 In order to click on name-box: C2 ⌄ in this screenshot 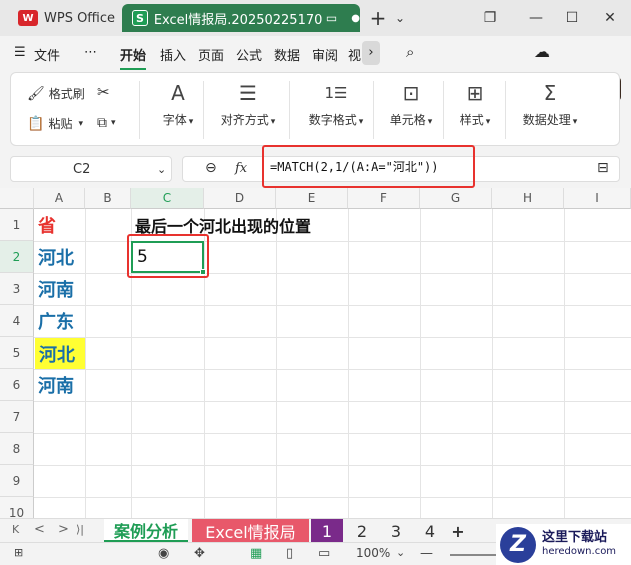, I will do `click(91, 169)`.